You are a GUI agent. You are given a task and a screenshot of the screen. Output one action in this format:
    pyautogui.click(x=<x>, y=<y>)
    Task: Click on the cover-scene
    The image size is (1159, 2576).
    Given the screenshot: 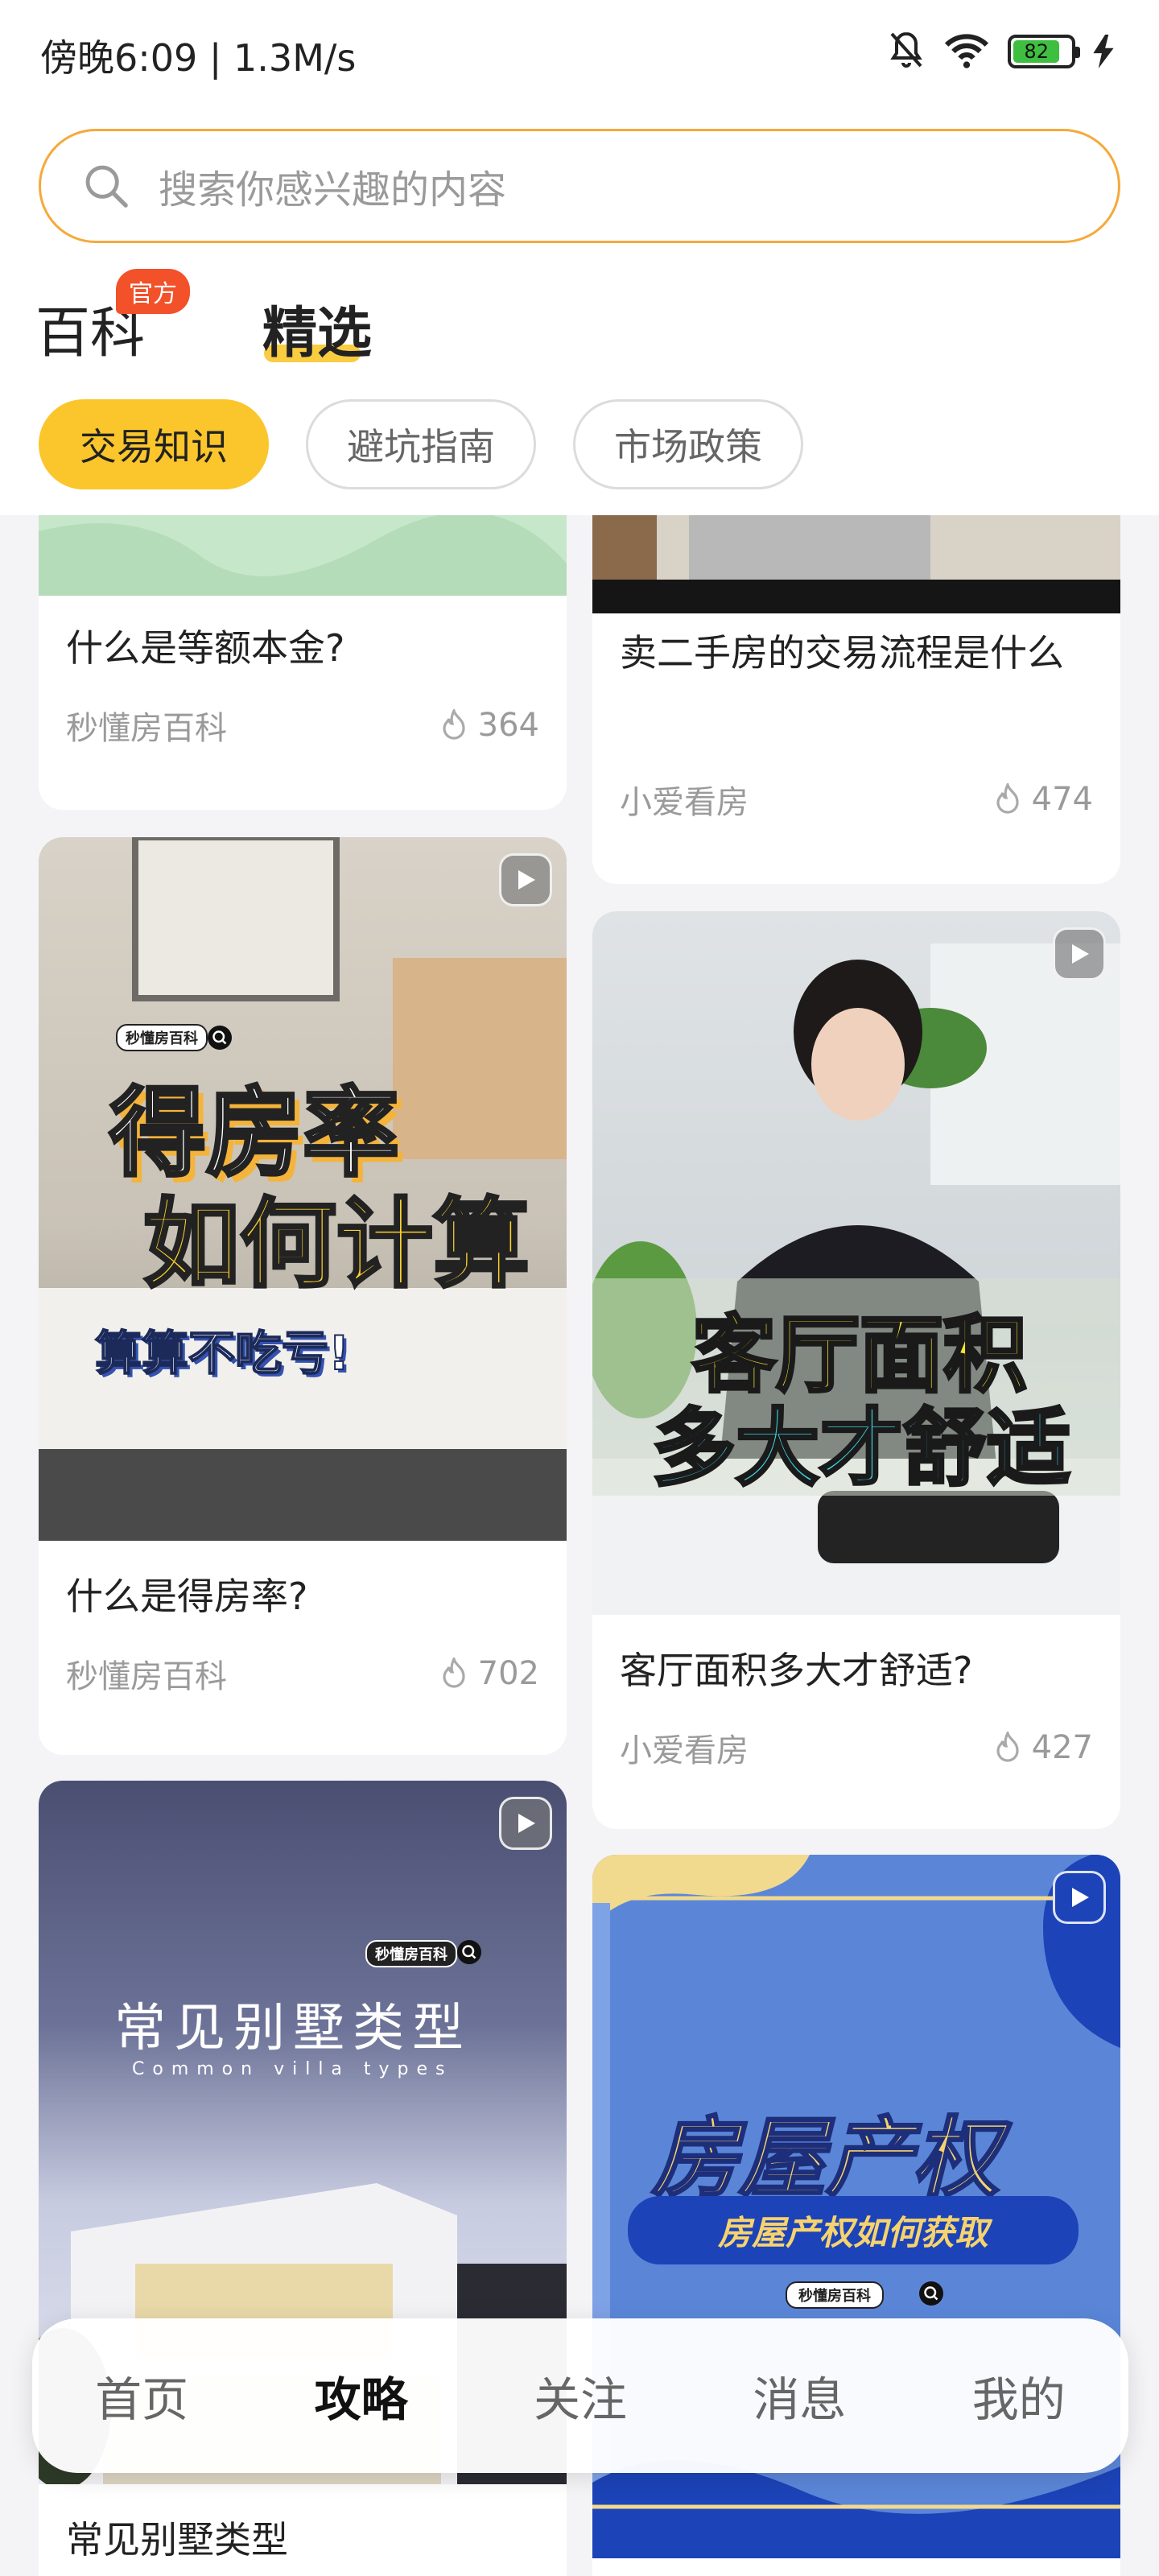 What is the action you would take?
    pyautogui.click(x=856, y=1279)
    